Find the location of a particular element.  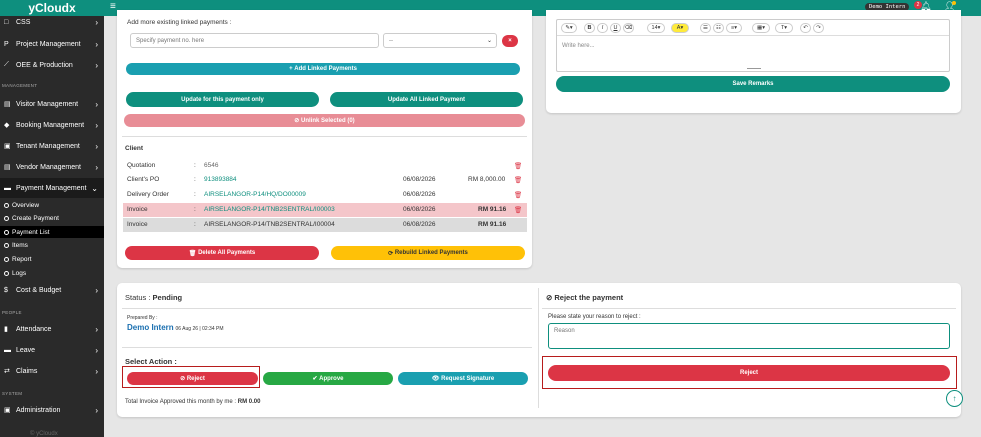

sidebar-item-booking: ◆ Booking Management › is located at coordinates (52, 125).